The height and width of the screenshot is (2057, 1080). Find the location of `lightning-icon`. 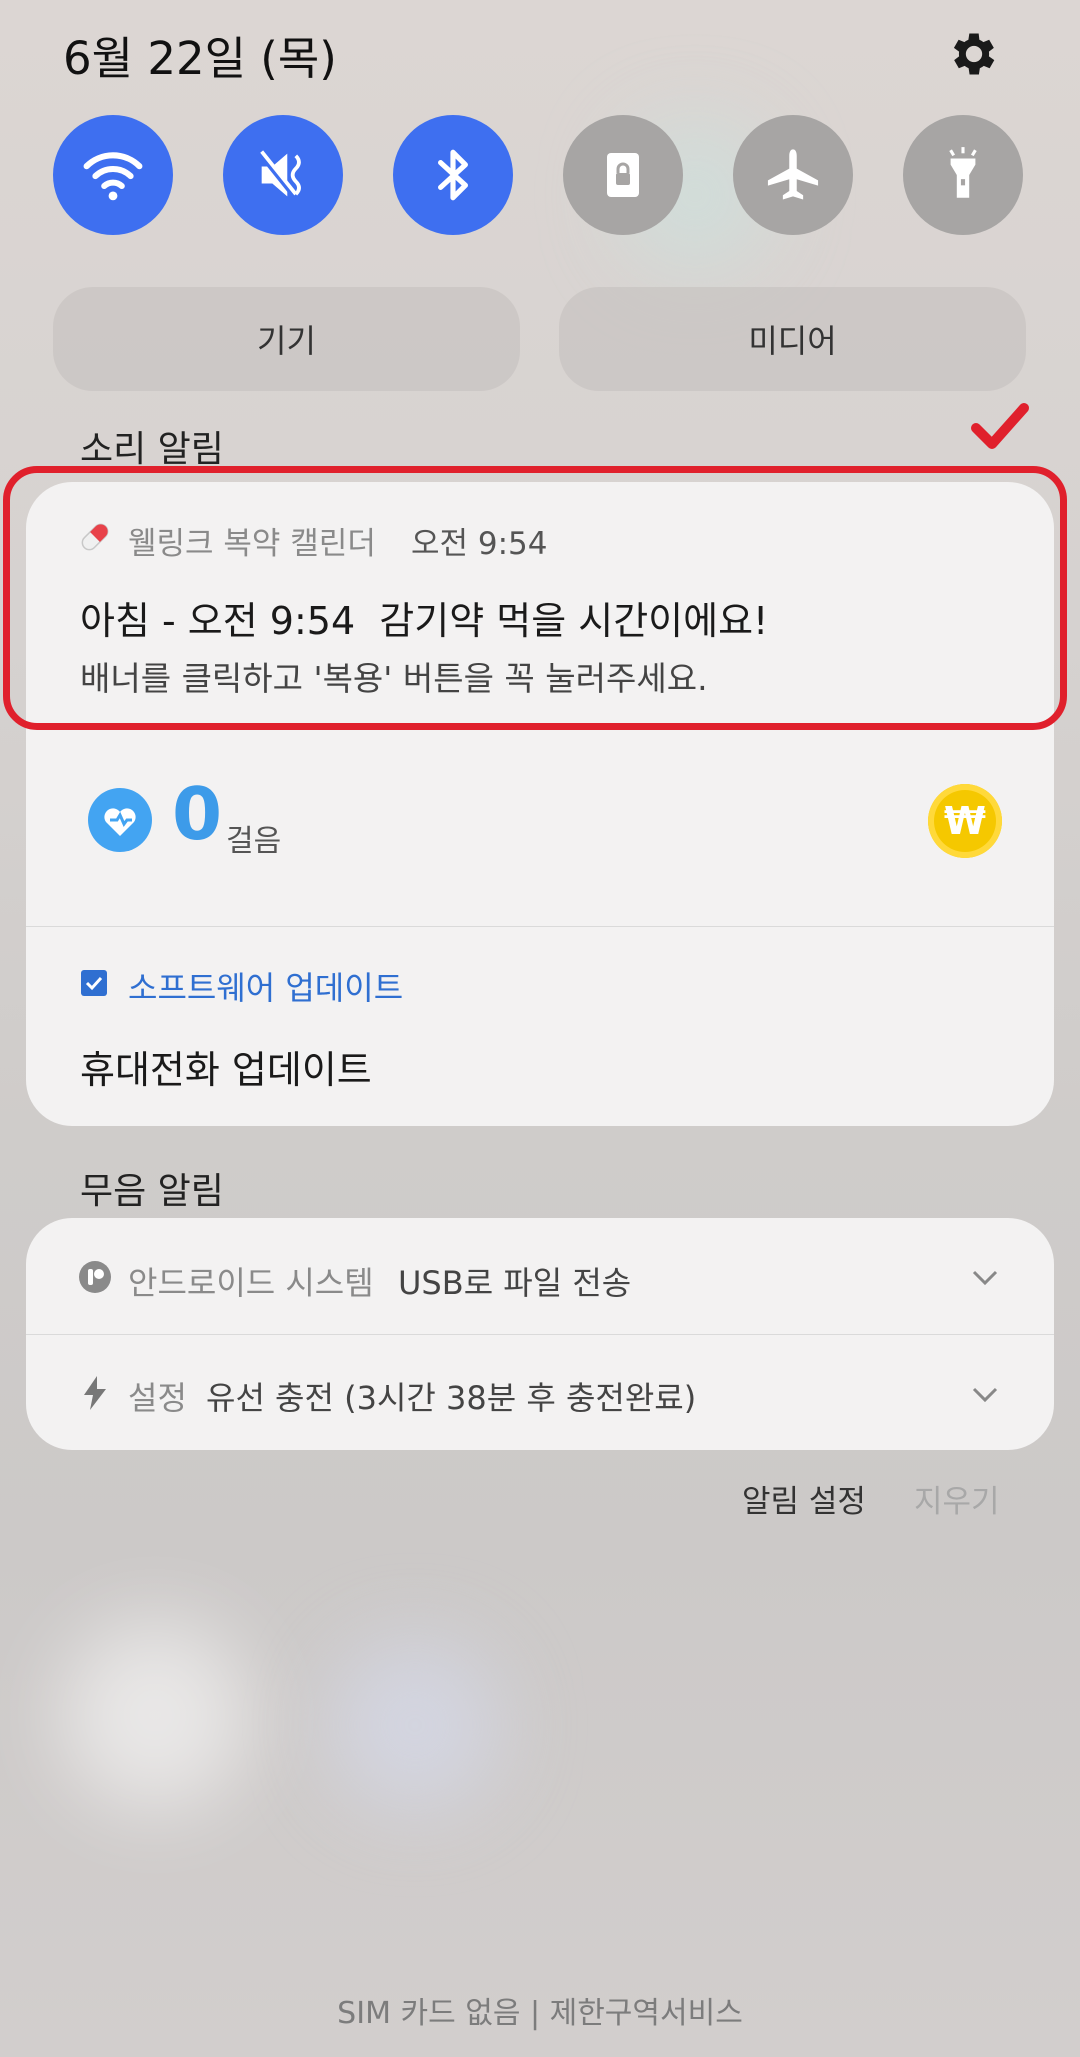

lightning-icon is located at coordinates (95, 1393).